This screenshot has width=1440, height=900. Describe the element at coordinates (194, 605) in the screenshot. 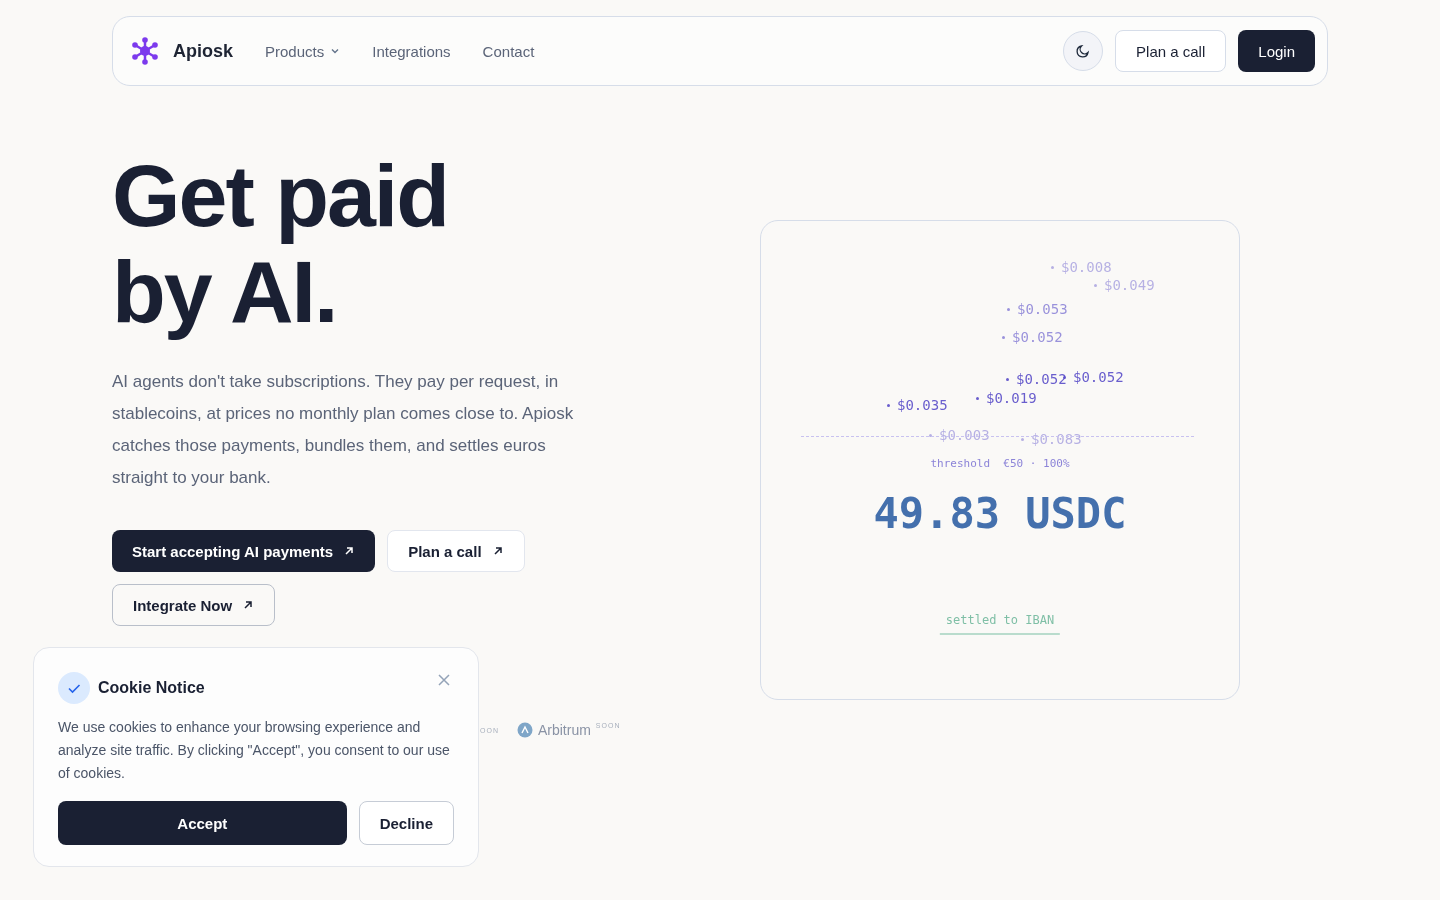

I see `cta-button: Integrate Now` at that location.